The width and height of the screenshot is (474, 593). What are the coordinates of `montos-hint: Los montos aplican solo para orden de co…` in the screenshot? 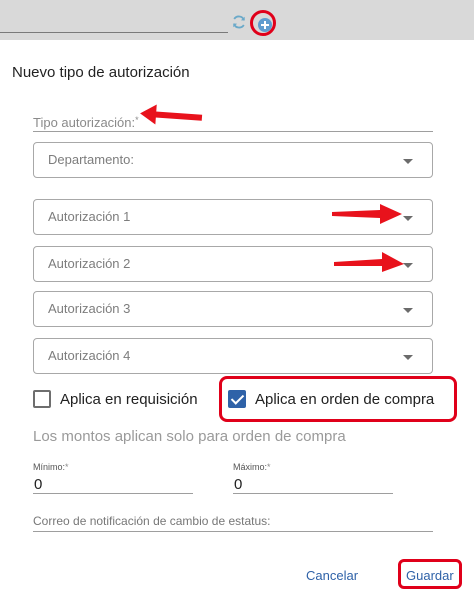 It's located at (189, 436).